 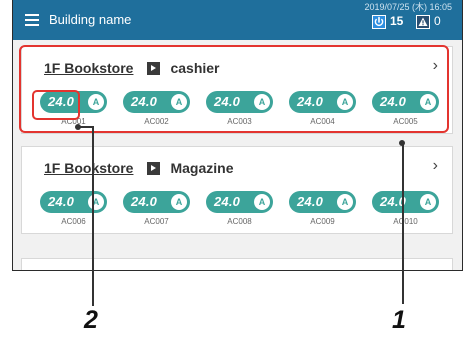 What do you see at coordinates (156, 221) in the screenshot?
I see `unit-name: AC007` at bounding box center [156, 221].